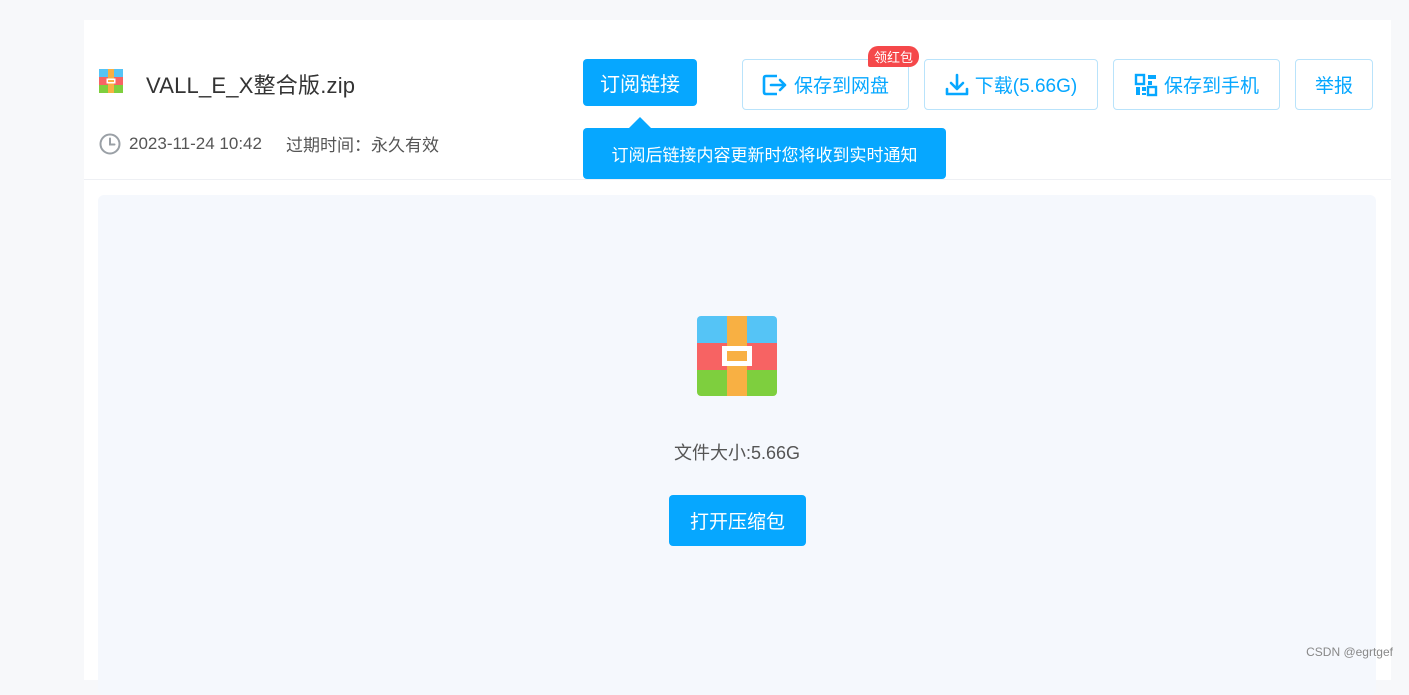  Describe the element at coordinates (1146, 85) in the screenshot. I see `qr-code-icon` at that location.